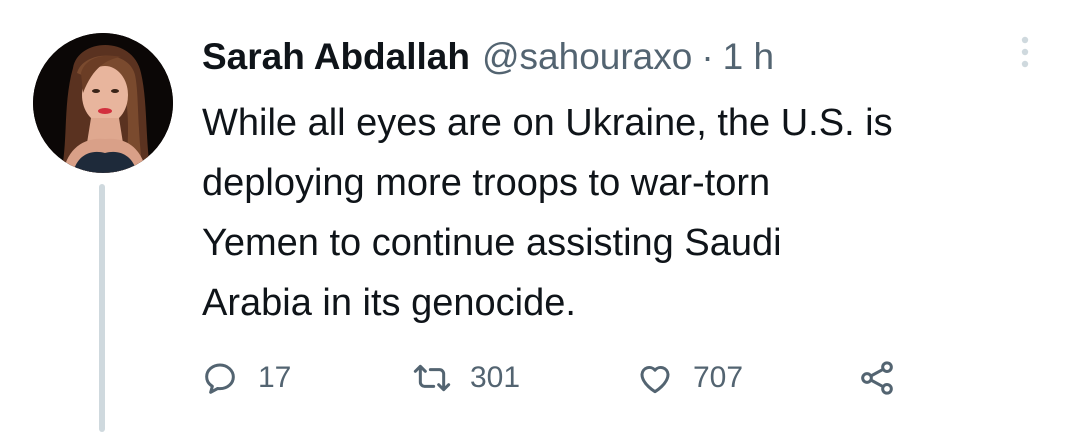 The image size is (1080, 432). I want to click on tweet-header: Sarah Abdallah @sahouraxo · 1 h, so click(488, 57).